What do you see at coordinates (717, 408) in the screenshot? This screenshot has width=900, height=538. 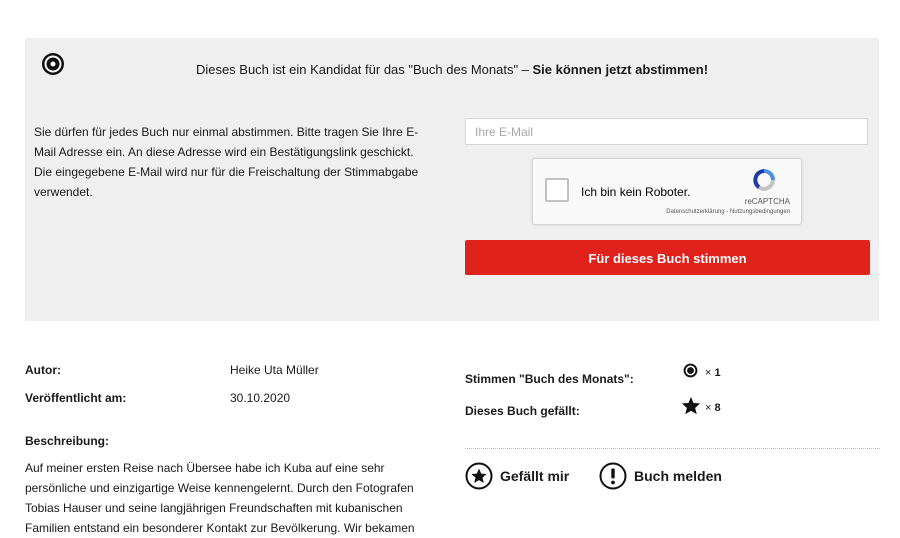 I see `likes-value: 8` at bounding box center [717, 408].